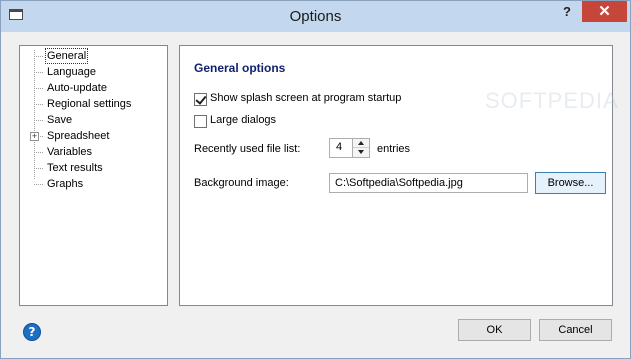  What do you see at coordinates (361, 143) in the screenshot?
I see `spinner-up-icon` at bounding box center [361, 143].